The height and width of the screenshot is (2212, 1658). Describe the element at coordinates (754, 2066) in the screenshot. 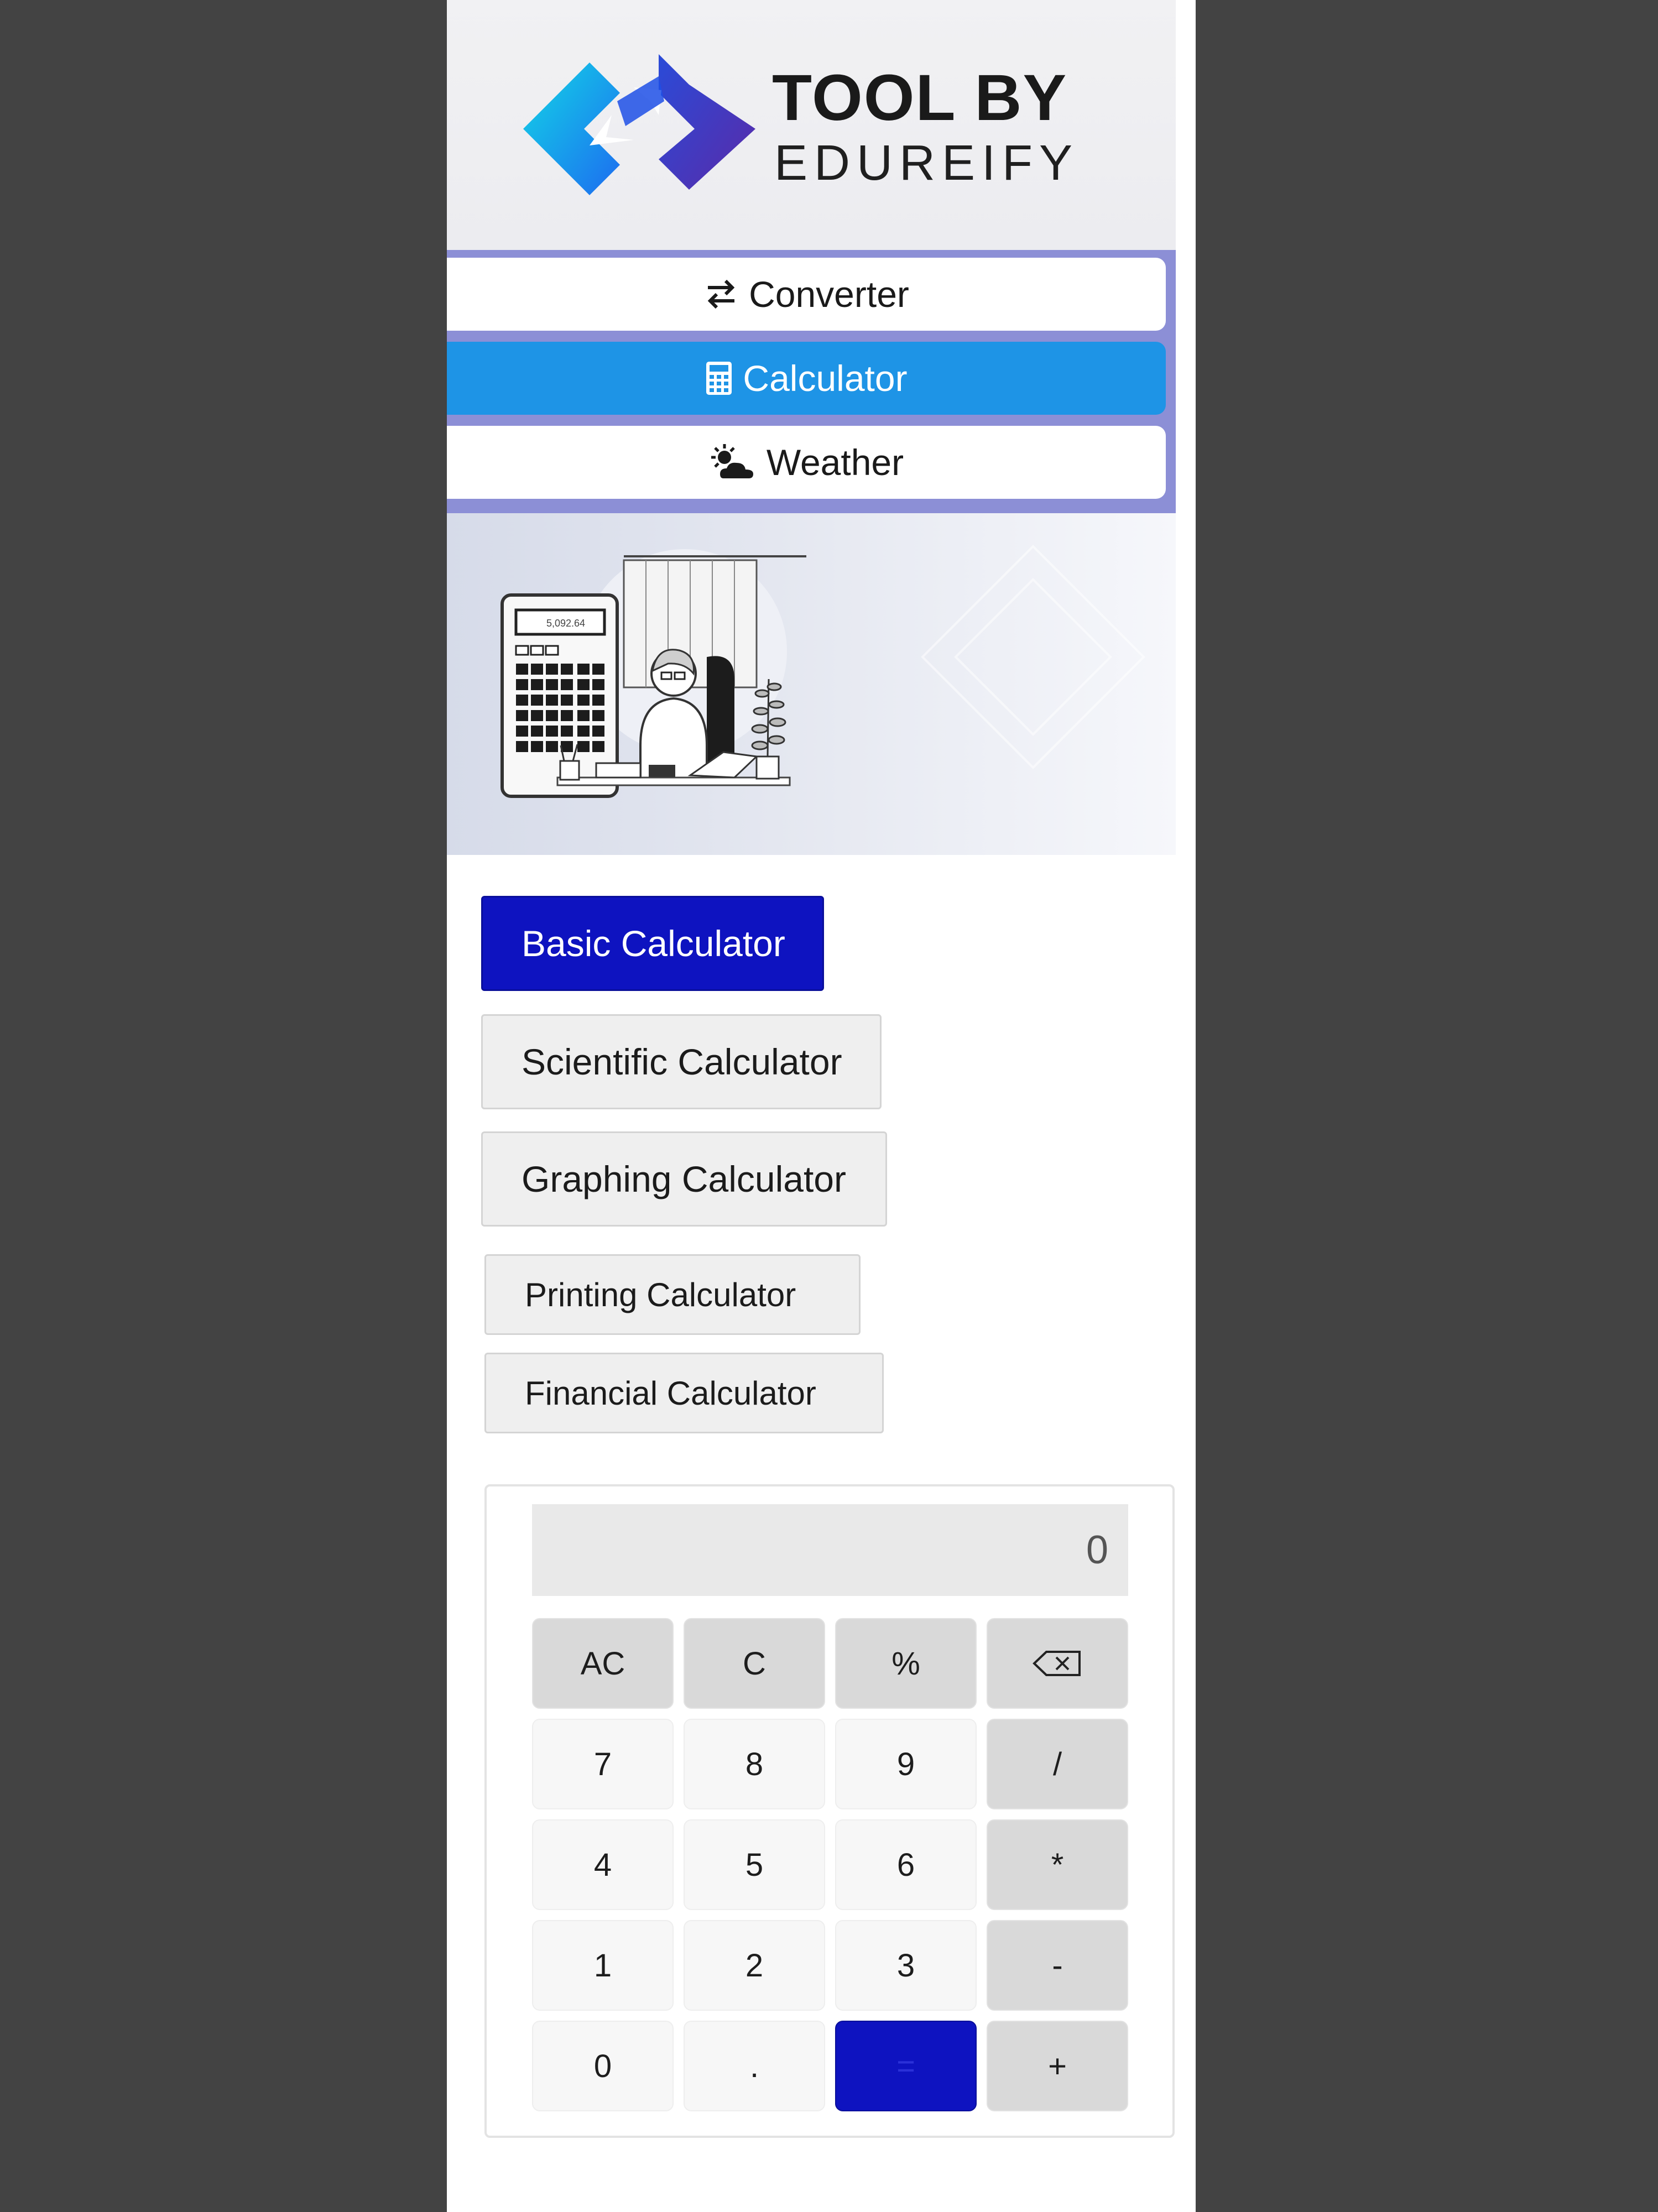

I see `key-decimal: .` at that location.